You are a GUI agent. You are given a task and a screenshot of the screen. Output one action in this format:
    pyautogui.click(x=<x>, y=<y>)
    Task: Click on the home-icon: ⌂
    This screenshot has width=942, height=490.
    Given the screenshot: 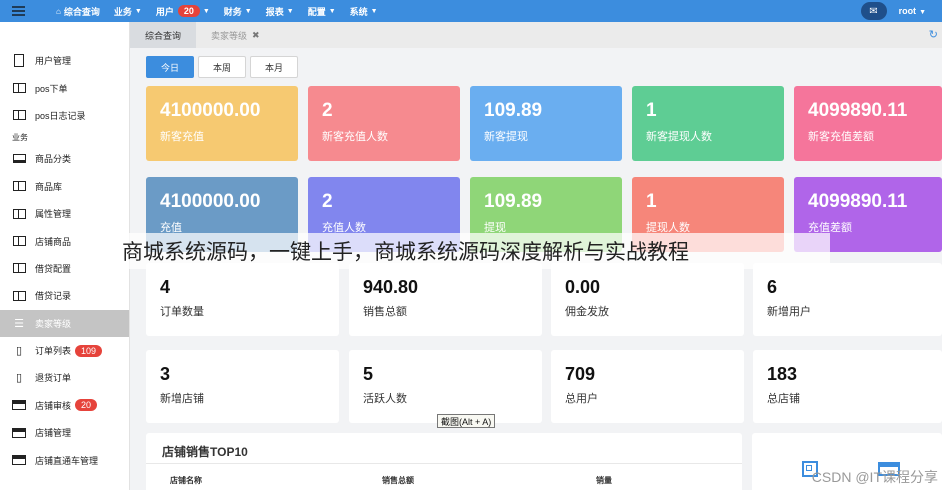 What is the action you would take?
    pyautogui.click(x=58, y=11)
    